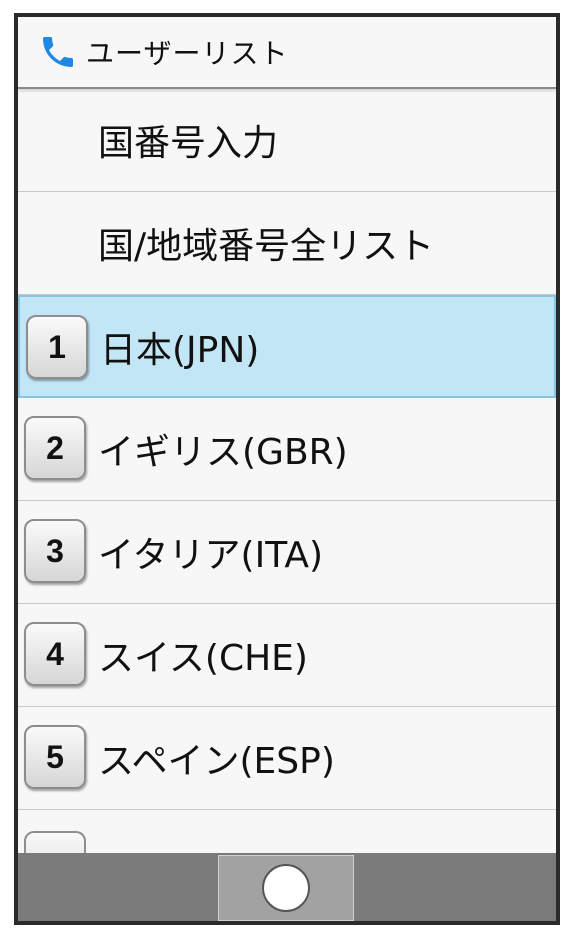 The width and height of the screenshot is (570, 936). What do you see at coordinates (55, 551) in the screenshot?
I see `number-key-badge: 3` at bounding box center [55, 551].